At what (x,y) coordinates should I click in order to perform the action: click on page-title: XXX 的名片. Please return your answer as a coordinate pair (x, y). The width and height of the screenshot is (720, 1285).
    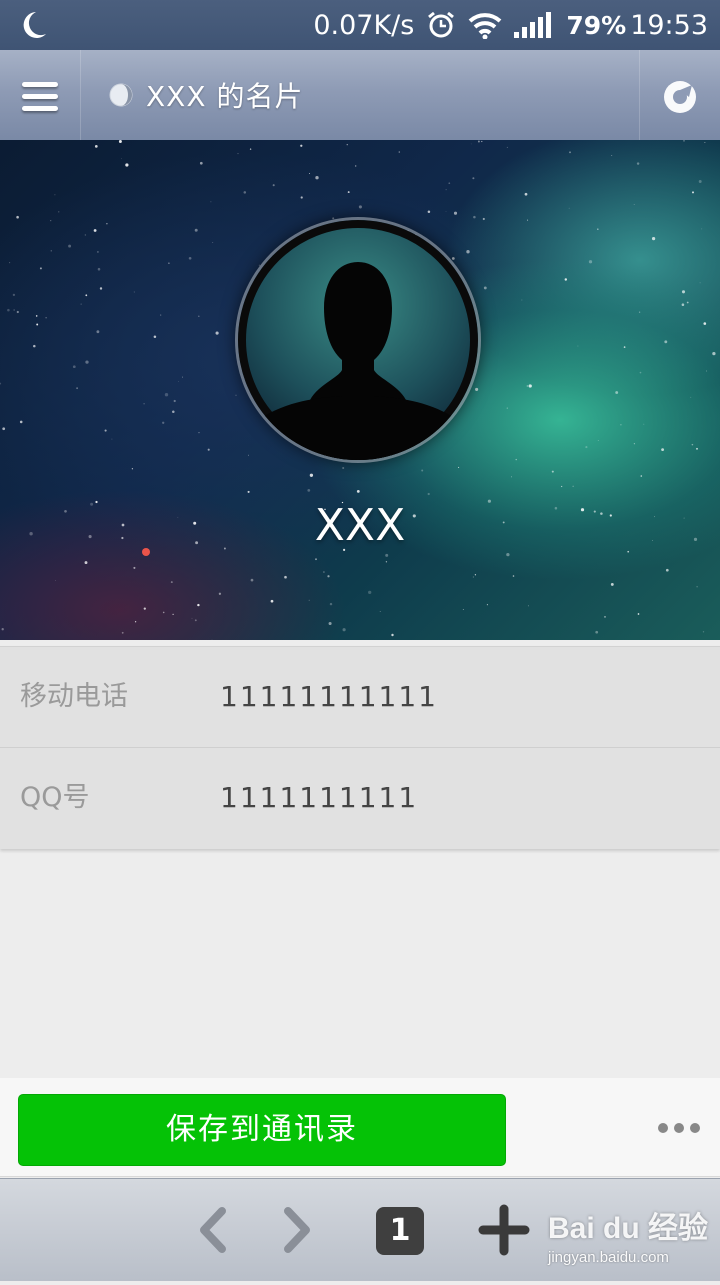
    Looking at the image, I should click on (225, 96).